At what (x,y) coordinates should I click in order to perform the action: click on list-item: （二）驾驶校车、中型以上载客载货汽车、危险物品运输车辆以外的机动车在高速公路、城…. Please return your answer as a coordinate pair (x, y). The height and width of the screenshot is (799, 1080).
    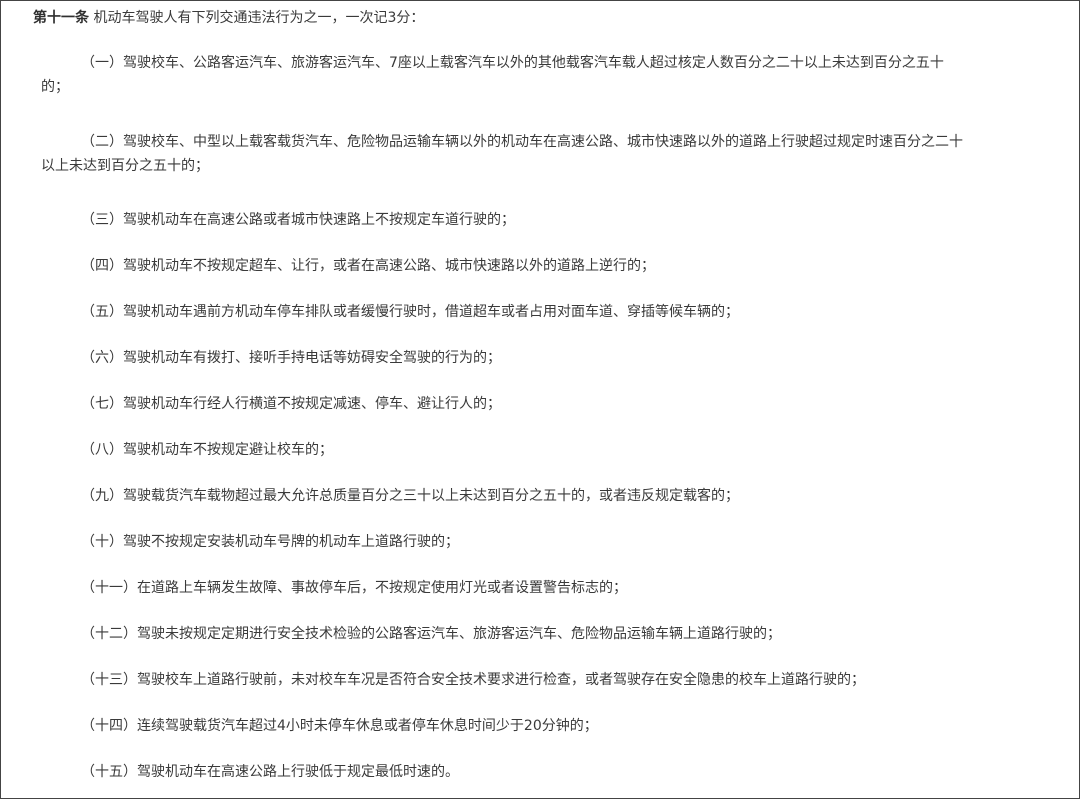
    Looking at the image, I should click on (502, 154).